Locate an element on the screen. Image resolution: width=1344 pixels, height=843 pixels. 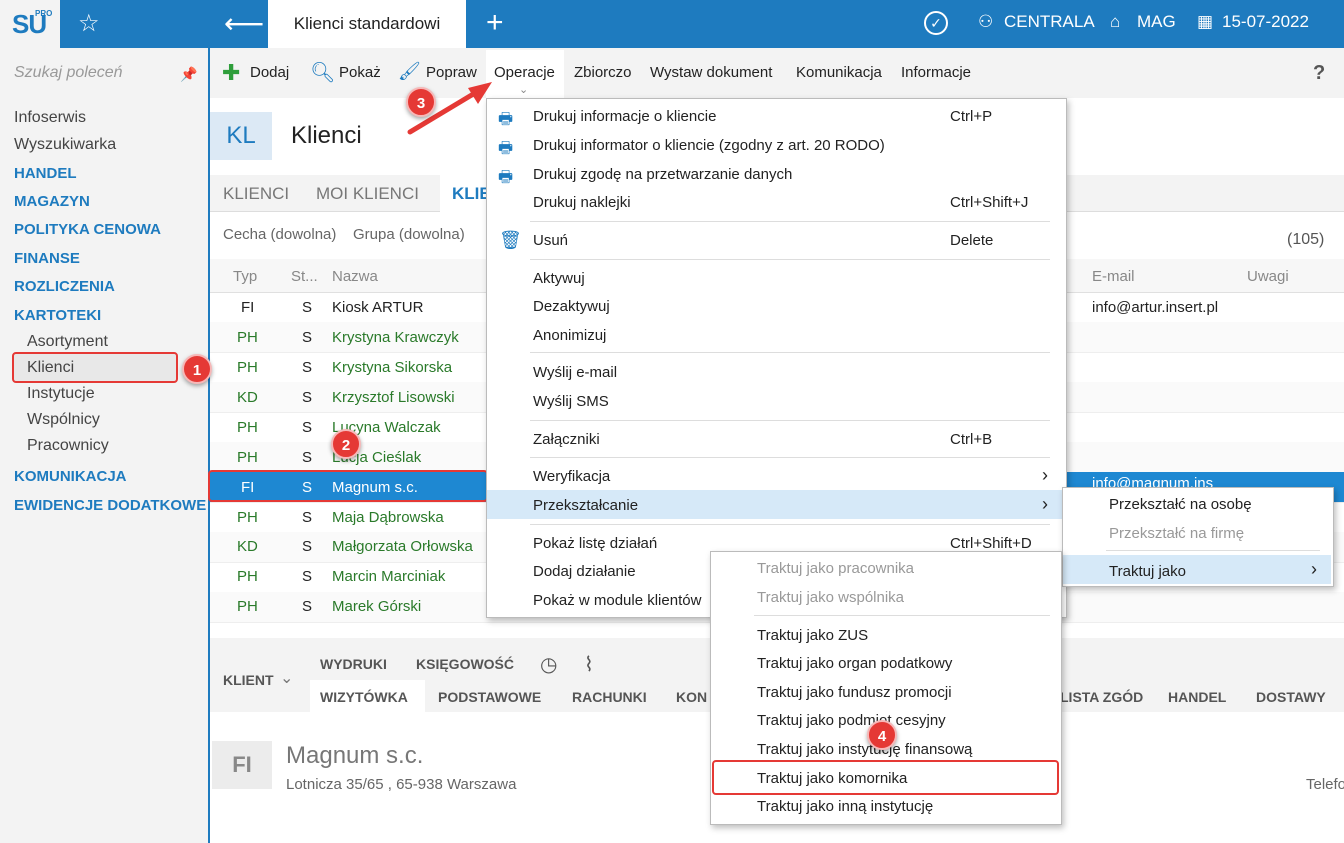
dodaj-button: Dodaj is located at coordinates (269, 72).